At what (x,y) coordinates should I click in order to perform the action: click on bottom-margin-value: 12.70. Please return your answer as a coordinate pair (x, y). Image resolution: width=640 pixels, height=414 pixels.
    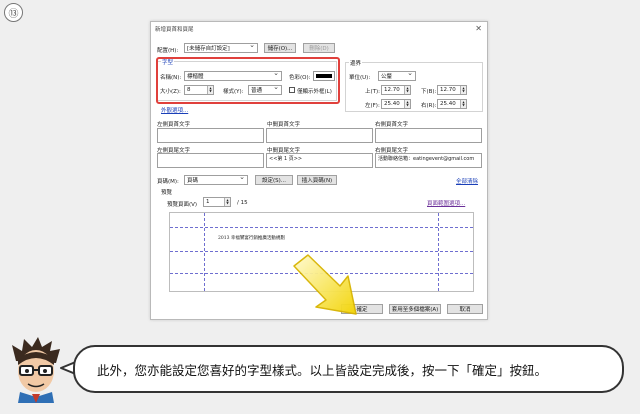
    Looking at the image, I should click on (448, 90).